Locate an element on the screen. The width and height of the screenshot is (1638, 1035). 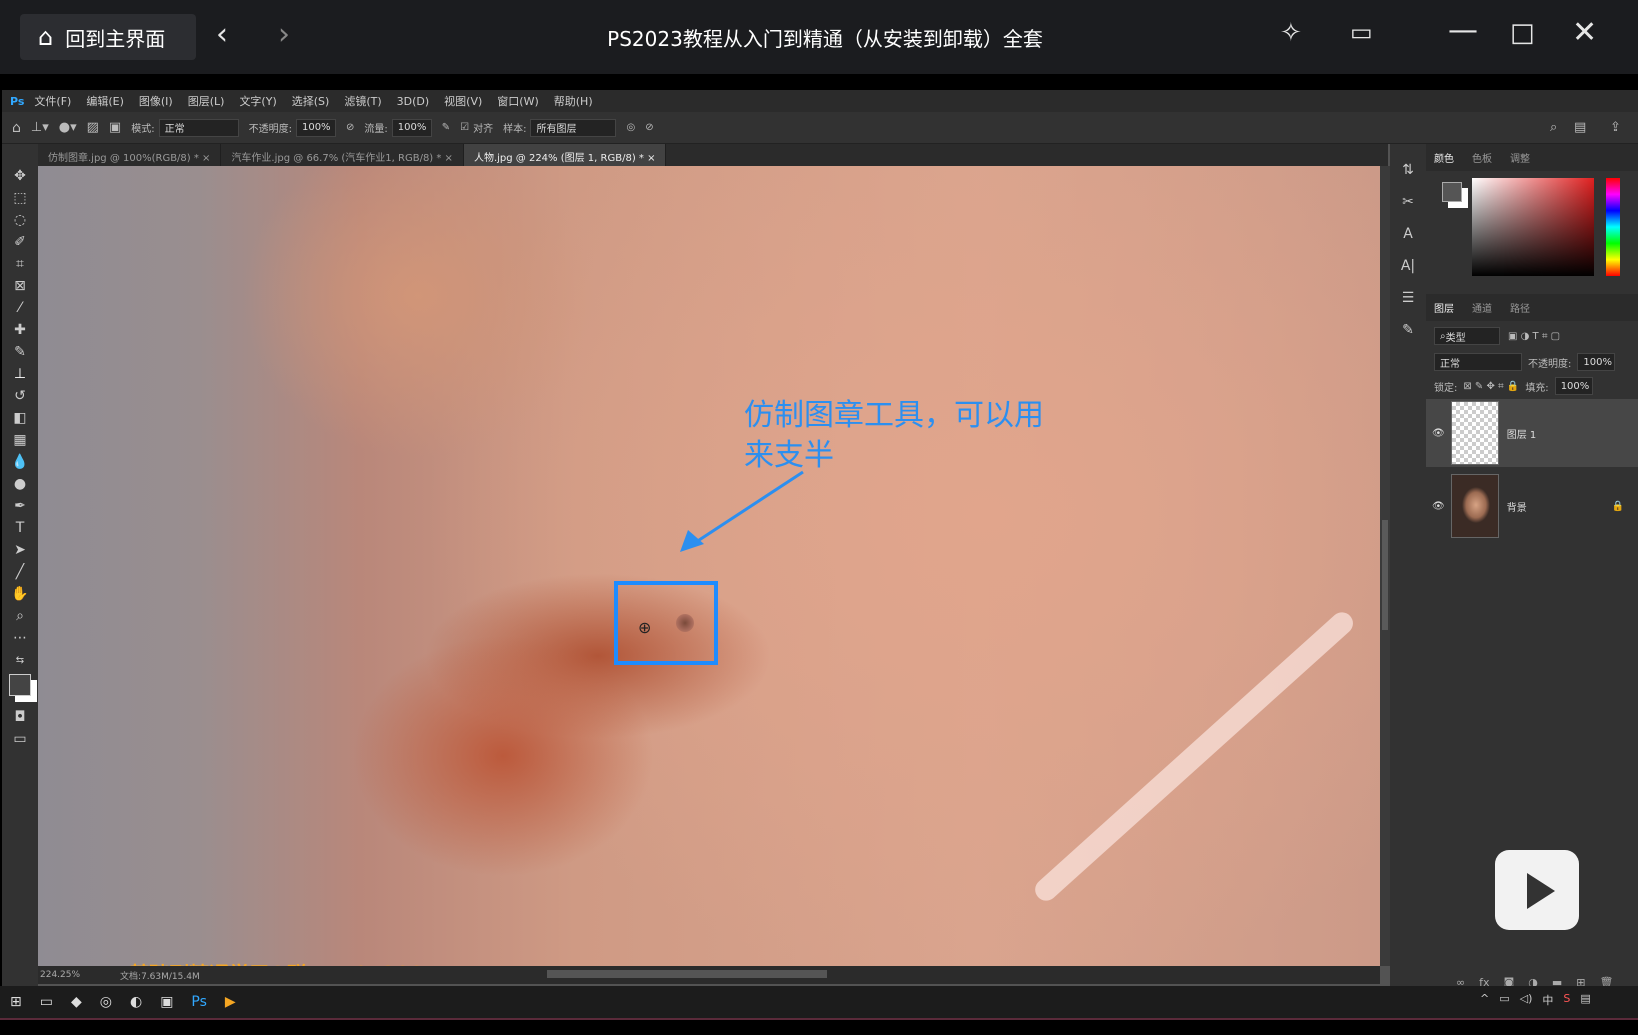
menu-image: 图像(I) is located at coordinates (156, 101).